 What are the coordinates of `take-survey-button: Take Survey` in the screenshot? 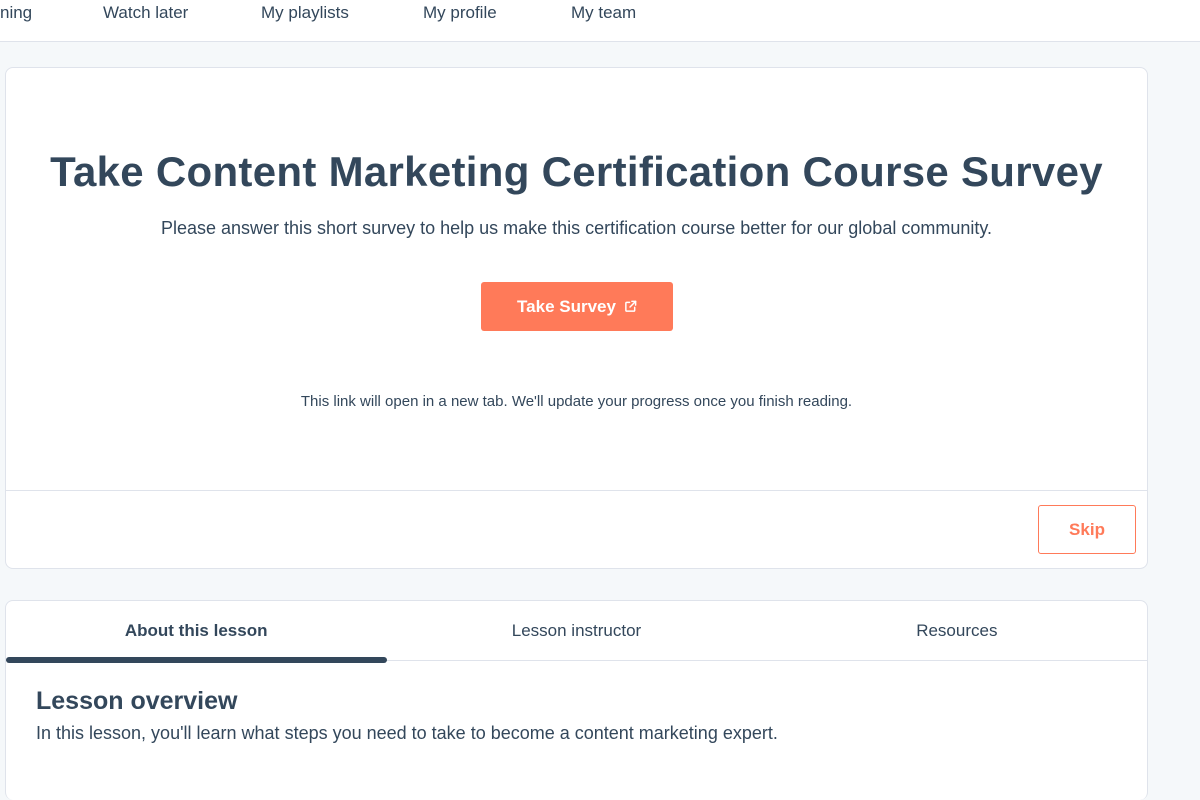 It's located at (577, 306).